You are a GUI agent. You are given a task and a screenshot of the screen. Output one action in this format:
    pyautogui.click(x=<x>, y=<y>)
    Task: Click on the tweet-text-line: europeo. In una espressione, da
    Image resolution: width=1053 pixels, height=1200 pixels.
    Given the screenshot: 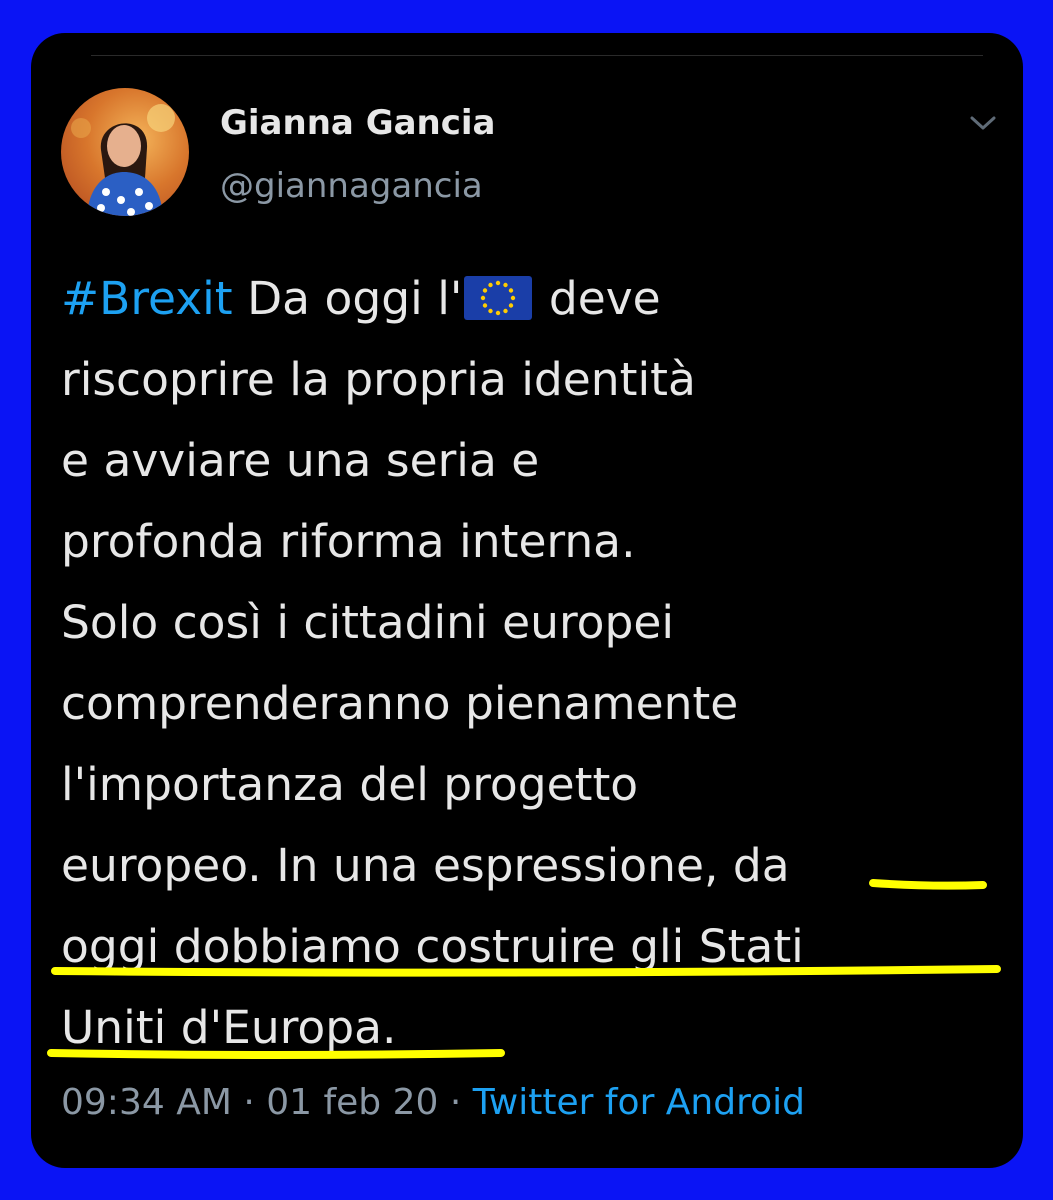 What is the action you would take?
    pyautogui.click(x=425, y=865)
    